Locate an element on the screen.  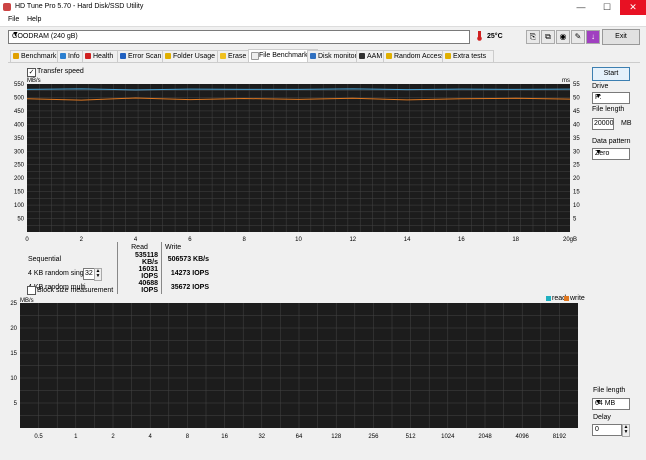
x-tick-label: 2 is located at coordinates (113, 437).